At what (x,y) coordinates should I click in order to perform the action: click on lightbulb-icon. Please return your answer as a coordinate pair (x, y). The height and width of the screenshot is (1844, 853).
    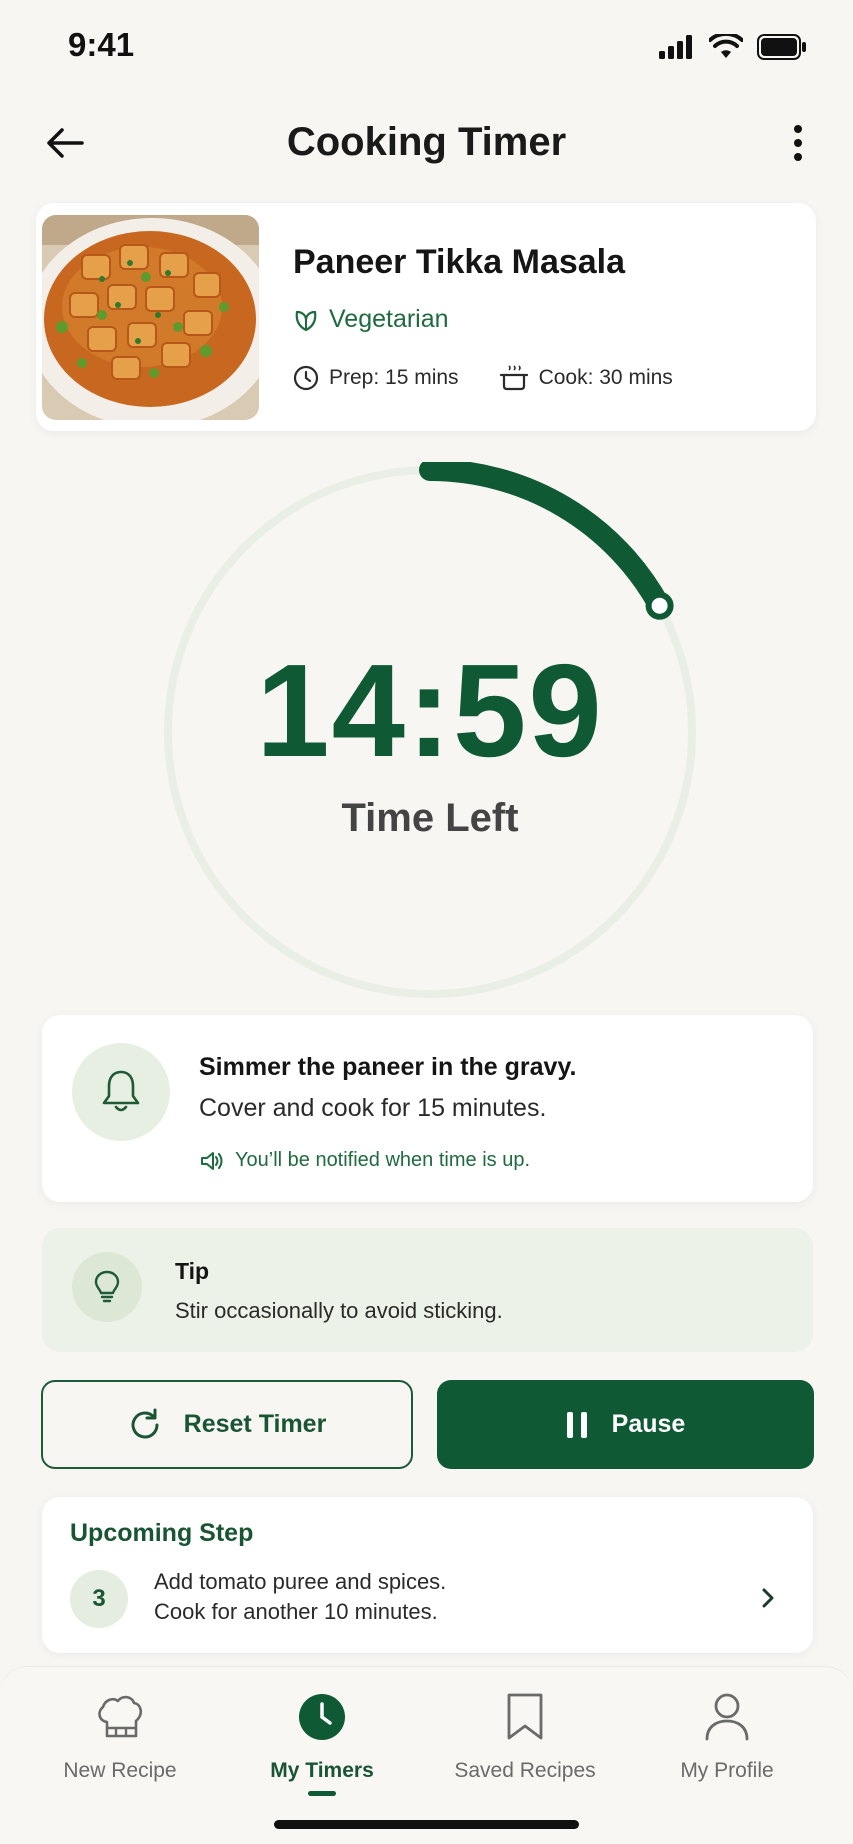
    Looking at the image, I should click on (107, 1286).